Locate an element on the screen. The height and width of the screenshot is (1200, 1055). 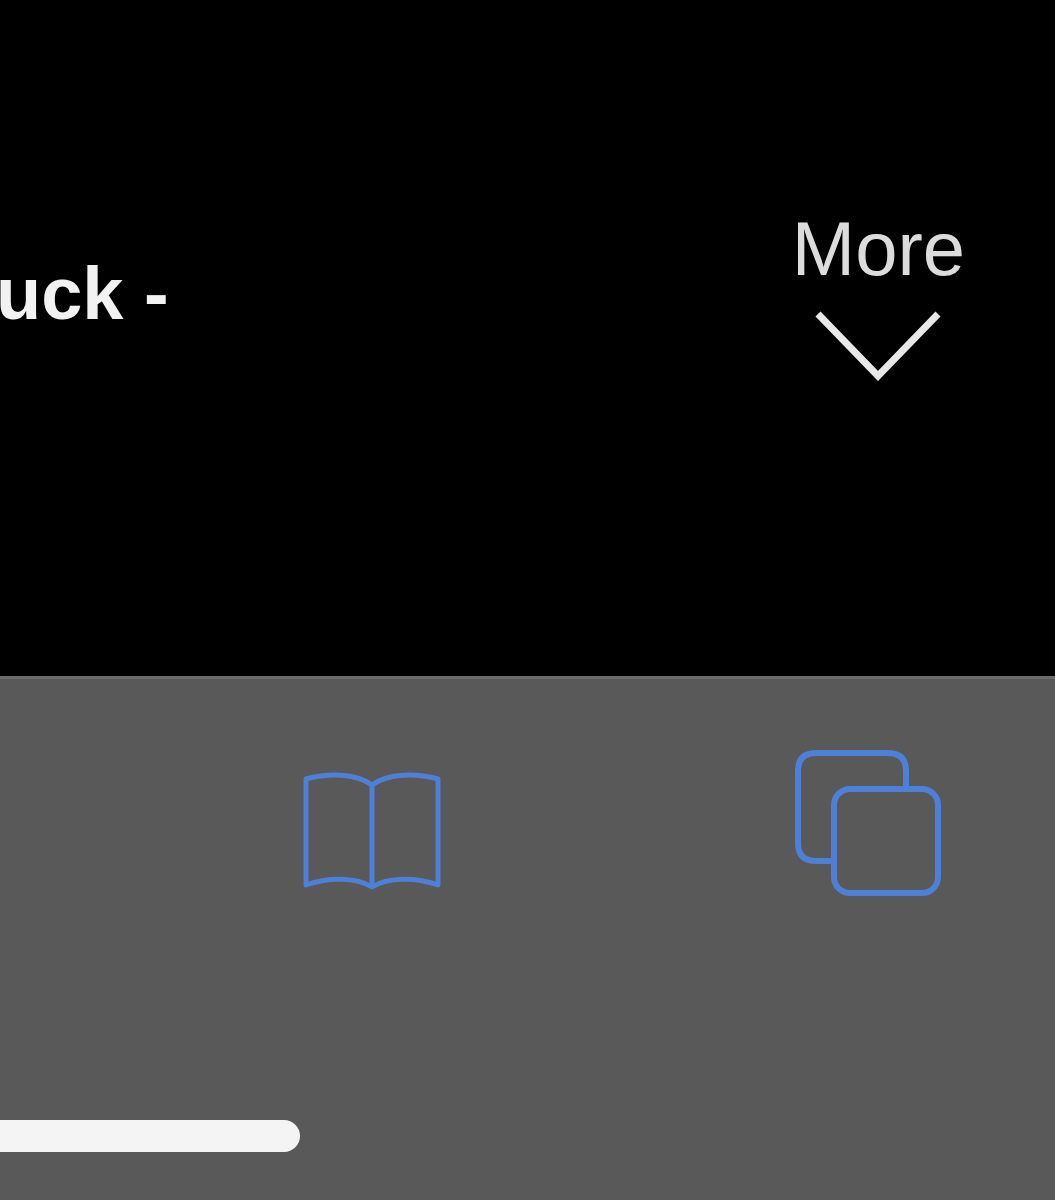
tabs-icon is located at coordinates (869, 824).